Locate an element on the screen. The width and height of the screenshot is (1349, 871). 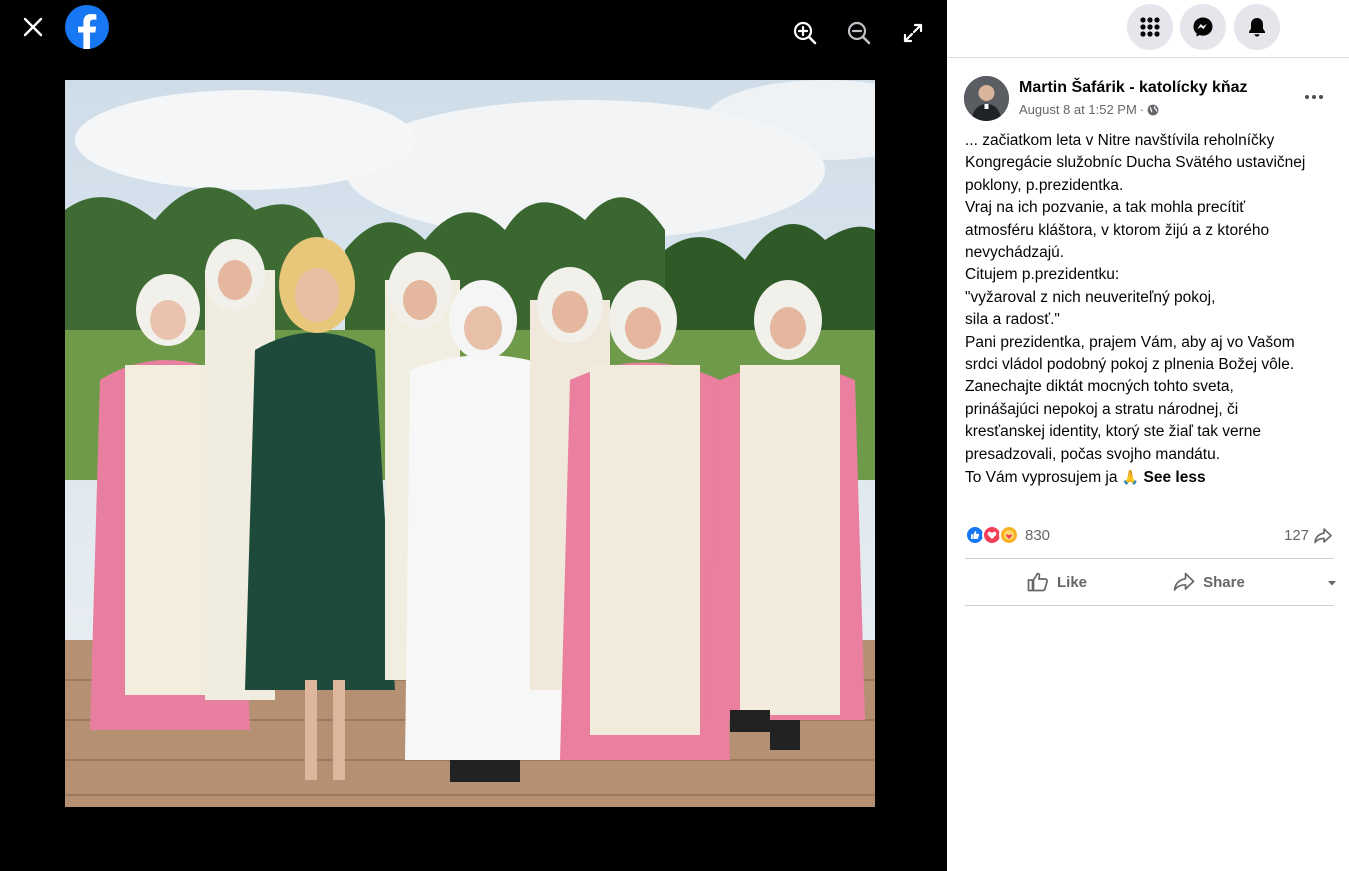
post-text-last-line: To Vám vyprosujem ja 🙏 See less is located at coordinates (1151, 477).